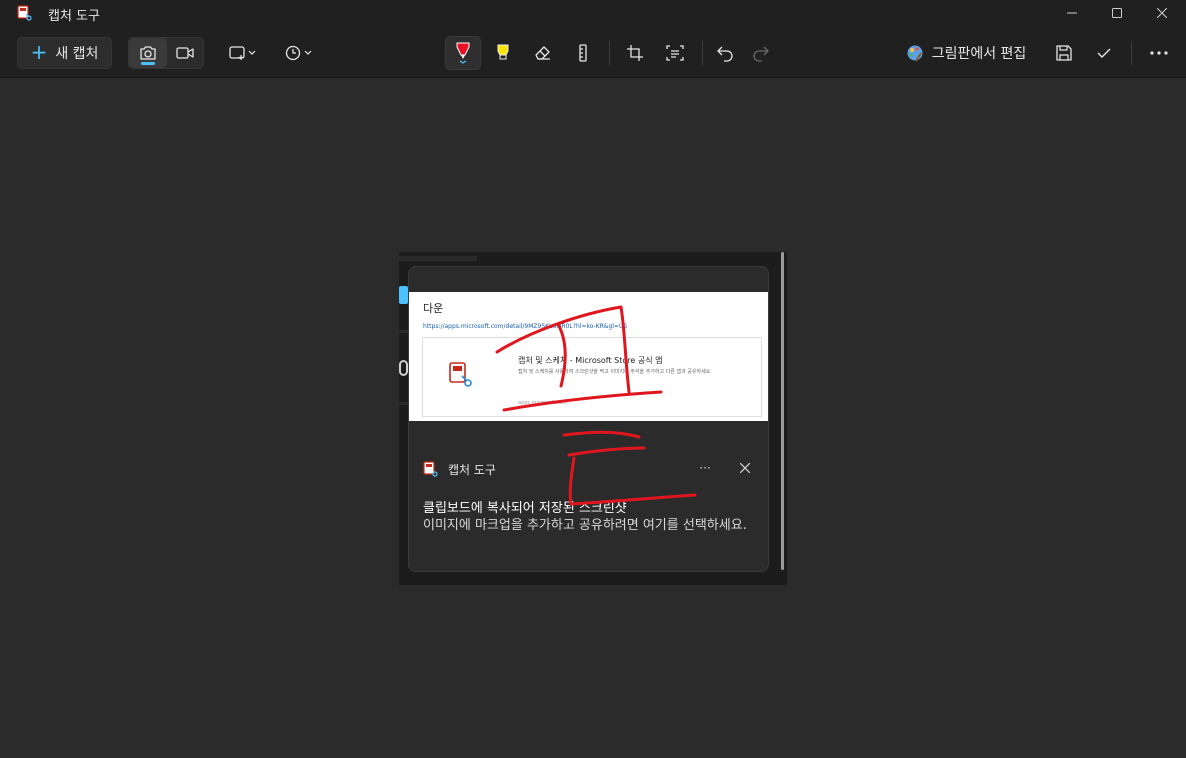 The height and width of the screenshot is (758, 1186). What do you see at coordinates (148, 63) in the screenshot?
I see `active-mode-indicator` at bounding box center [148, 63].